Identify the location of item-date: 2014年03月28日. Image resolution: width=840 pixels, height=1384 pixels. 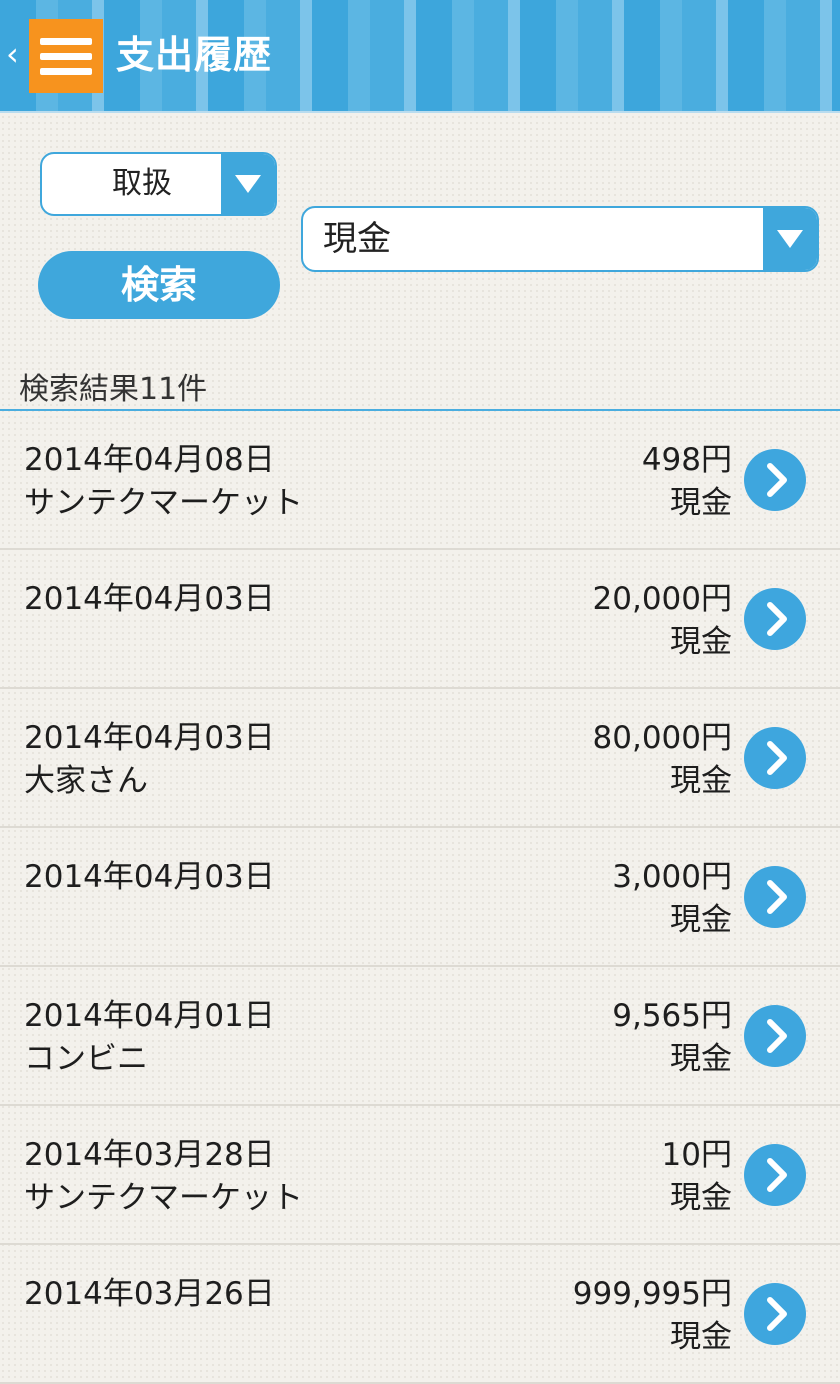
(149, 1155).